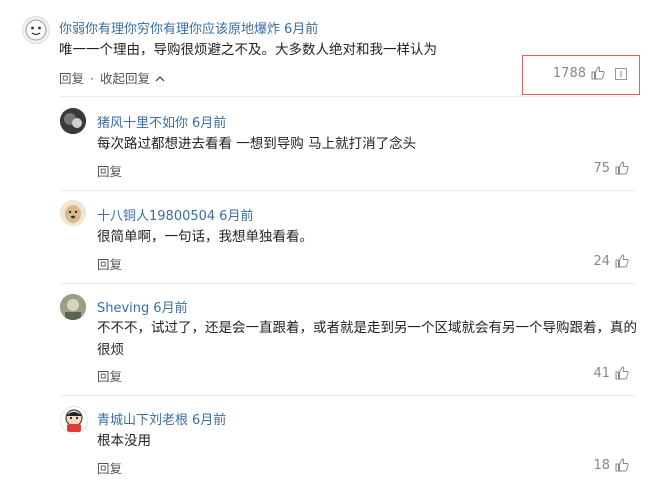  I want to click on reply-text: 很简单啊，一句话，我想单独看看。, so click(205, 237).